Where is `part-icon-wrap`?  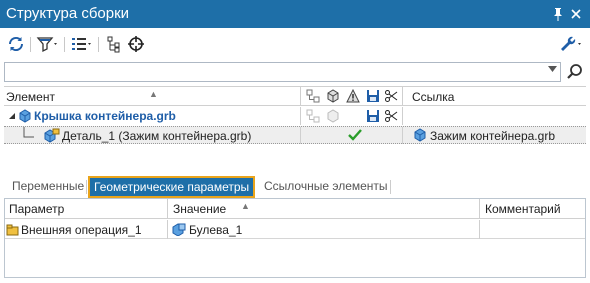 part-icon-wrap is located at coordinates (51, 136).